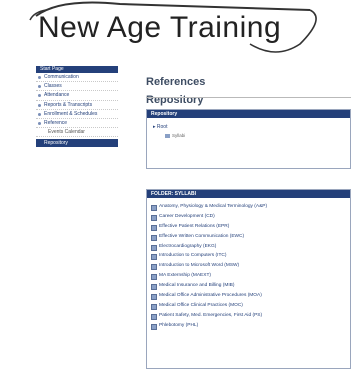 Image resolution: width=351 pixels, height=369 pixels. I want to click on divider, so click(248, 97).